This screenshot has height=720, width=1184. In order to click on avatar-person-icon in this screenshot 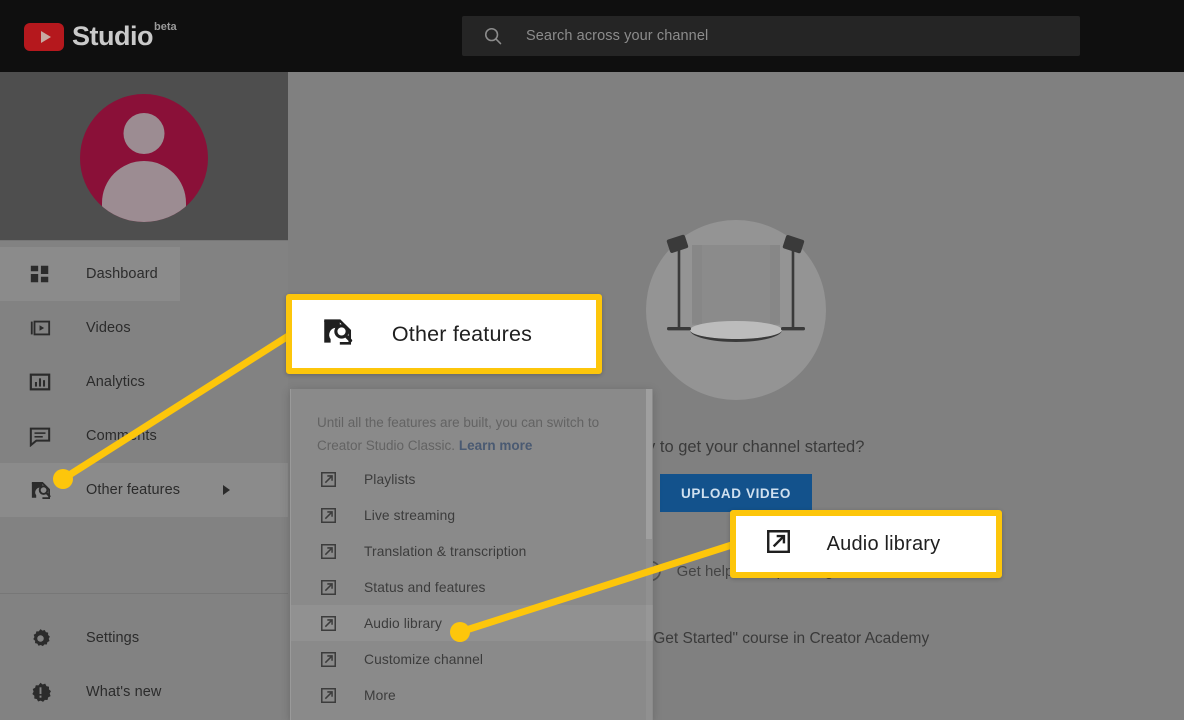, I will do `click(144, 133)`.